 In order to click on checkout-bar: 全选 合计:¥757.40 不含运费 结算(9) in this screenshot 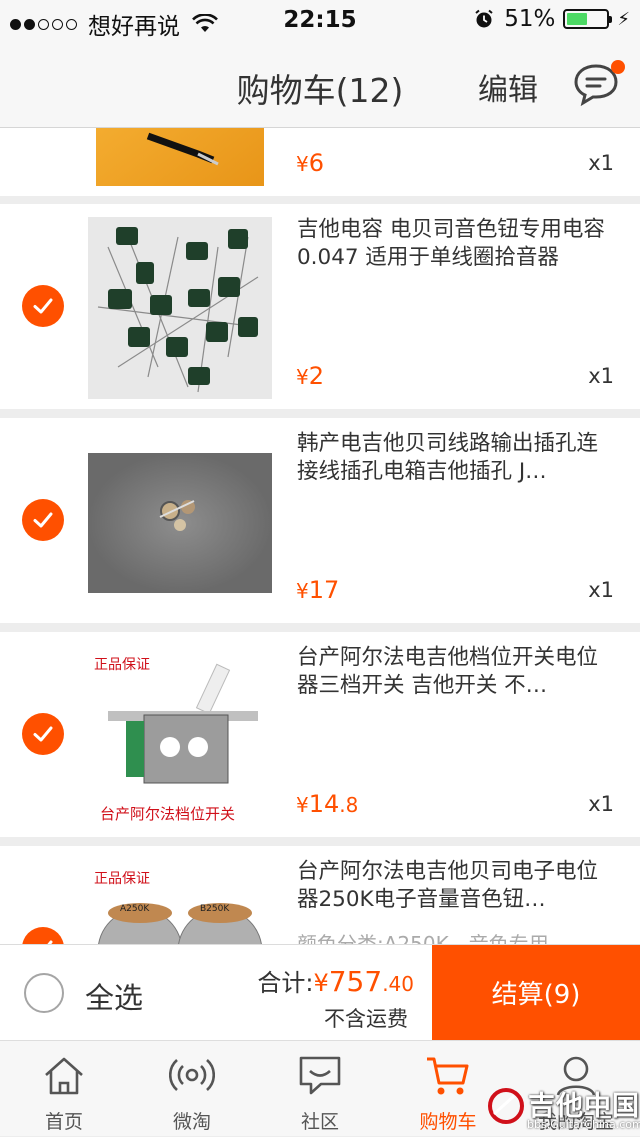, I will do `click(320, 992)`.